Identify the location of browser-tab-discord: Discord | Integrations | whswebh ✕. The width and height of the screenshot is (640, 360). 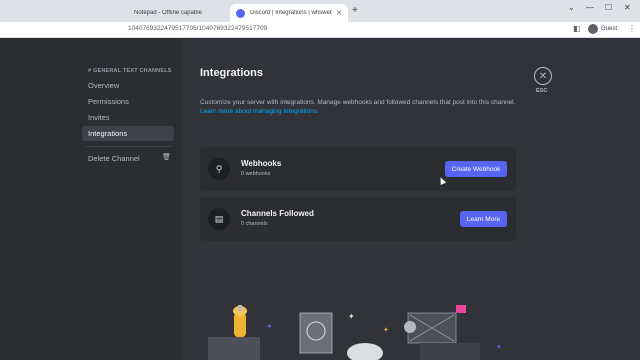
(289, 13).